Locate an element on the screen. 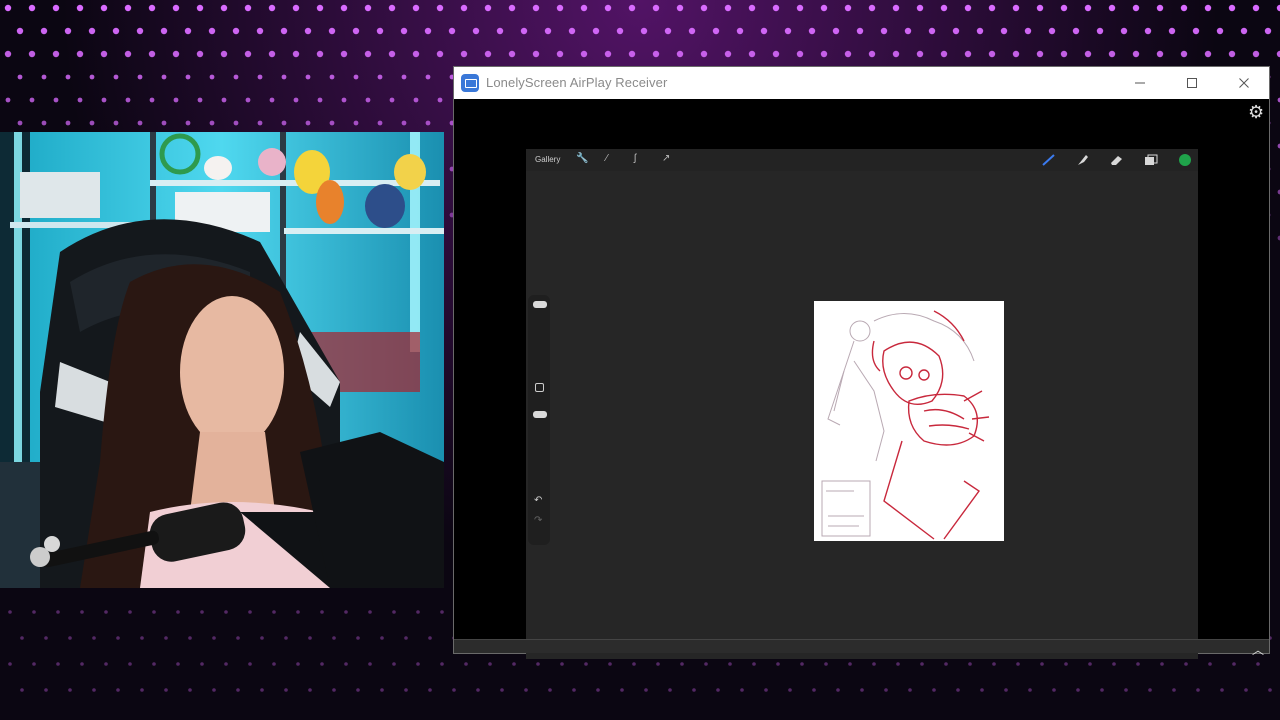 Image resolution: width=1280 pixels, height=720 pixels. procreate-toolbar: Gallery 🔧 ⁄ ʃ ↗ is located at coordinates (862, 160).